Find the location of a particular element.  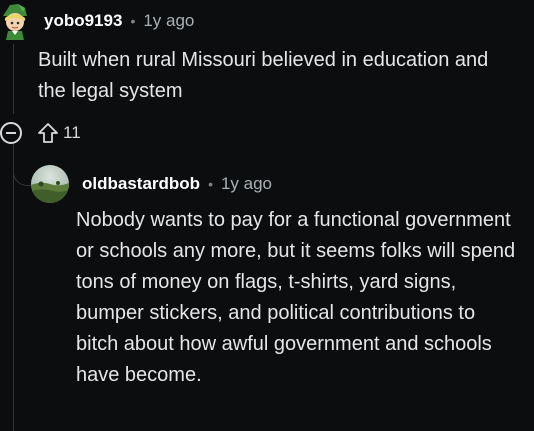

comment-actions: 11 is located at coordinates (40, 133).